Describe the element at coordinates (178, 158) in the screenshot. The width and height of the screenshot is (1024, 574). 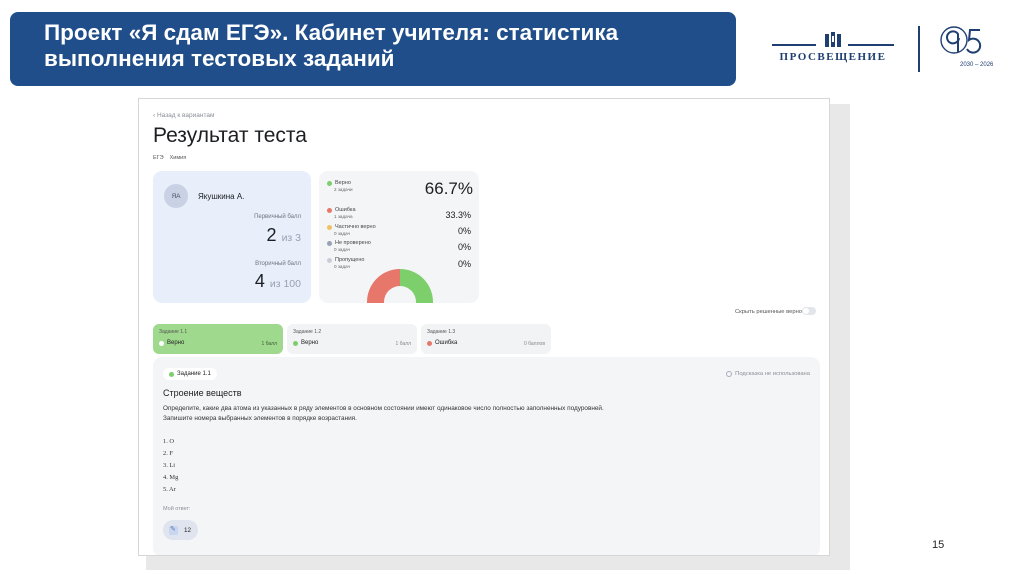
I see `tag-subject: Химия` at that location.